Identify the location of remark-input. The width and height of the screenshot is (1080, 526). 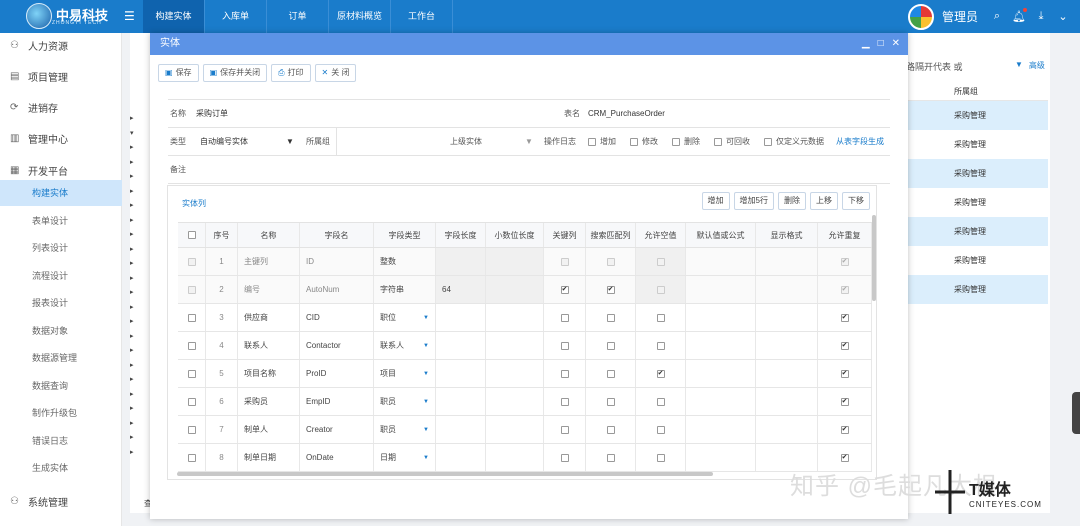
(541, 170).